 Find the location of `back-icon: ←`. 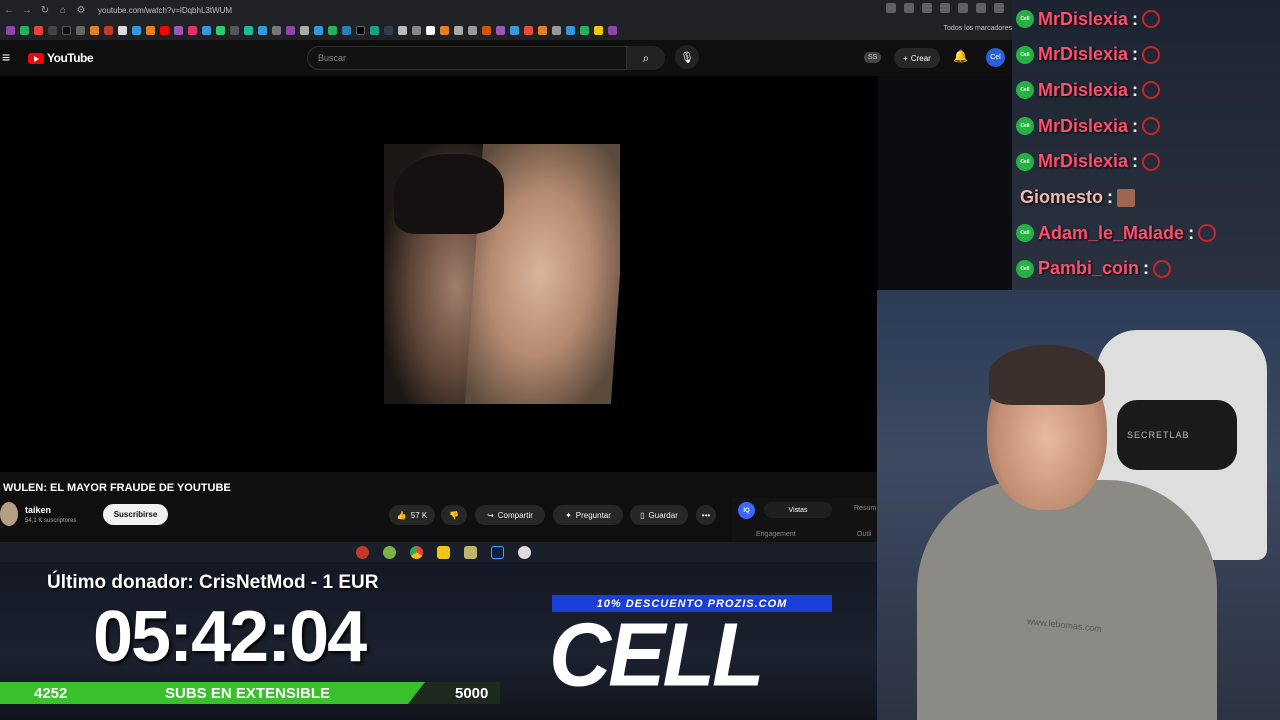

back-icon: ← is located at coordinates (9, 10).